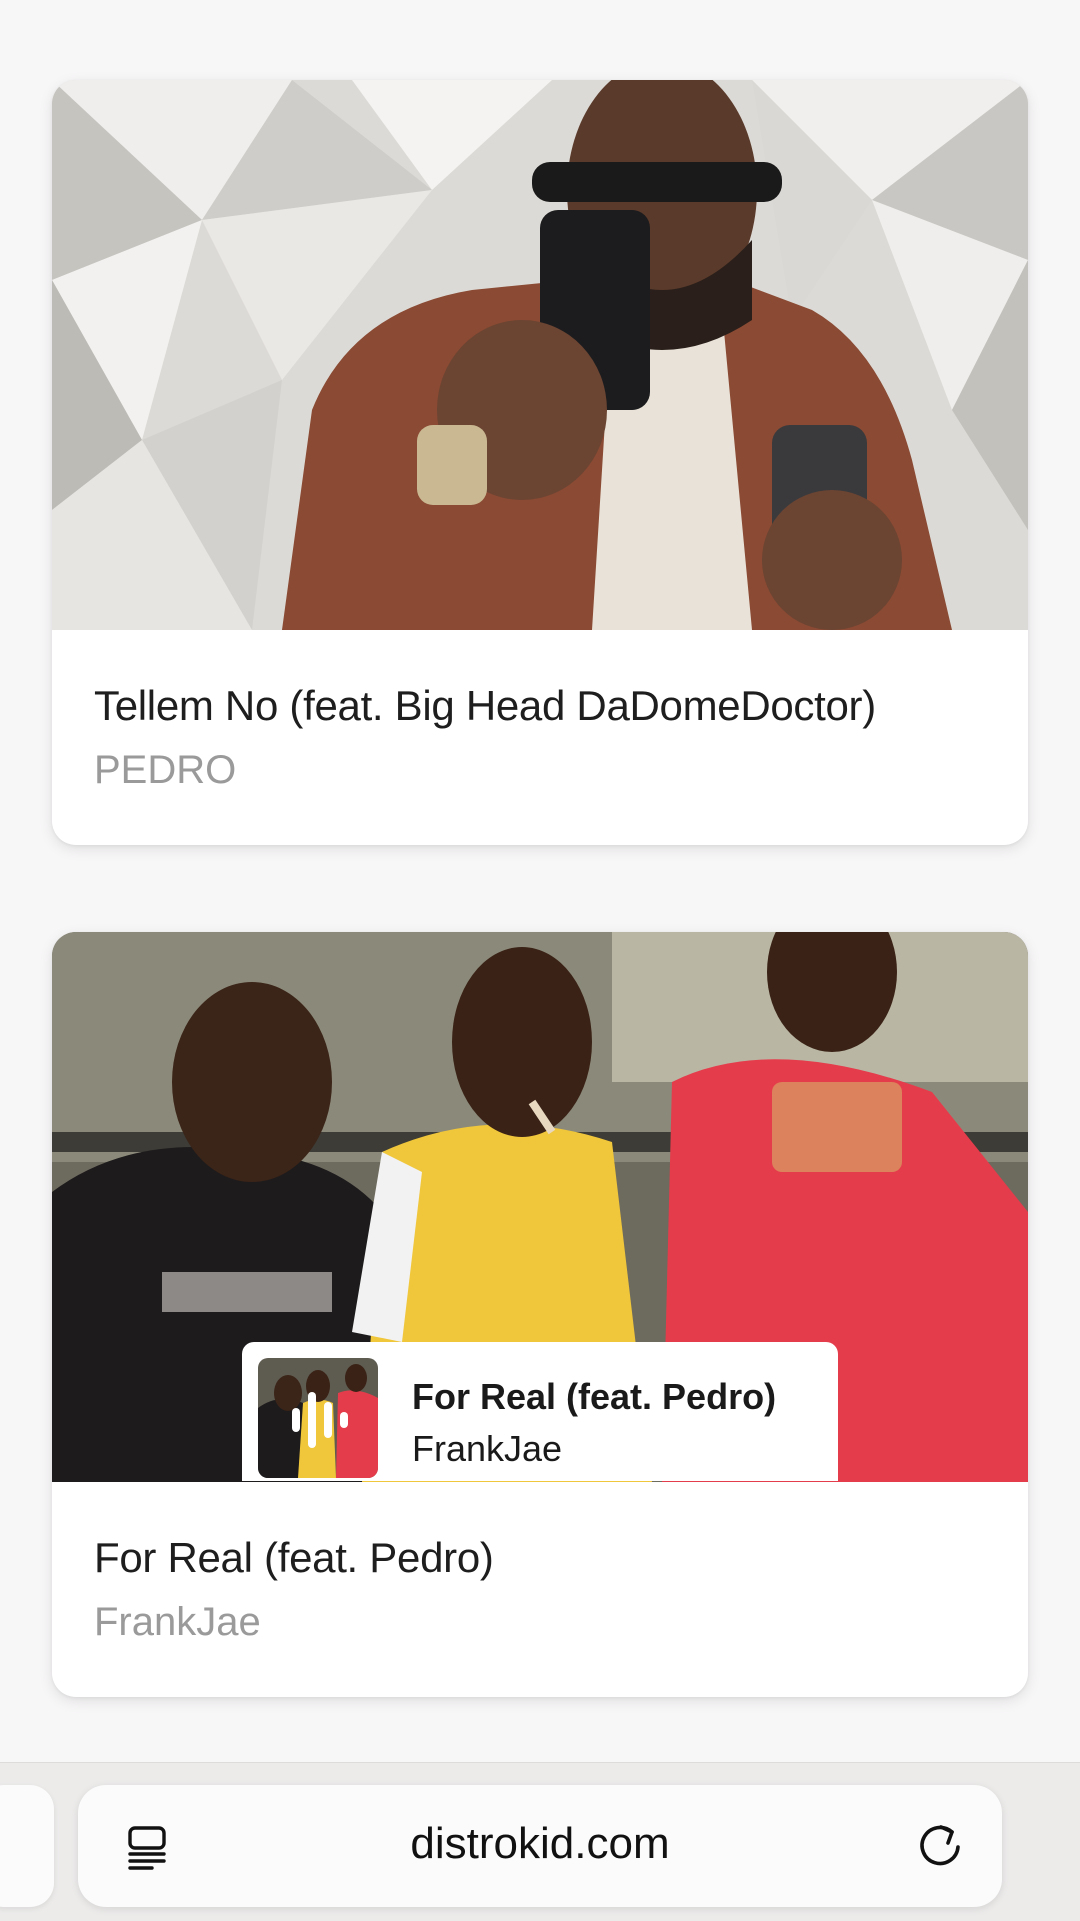 The image size is (1080, 1921). I want to click on previous-tab-preview, so click(27, 1846).